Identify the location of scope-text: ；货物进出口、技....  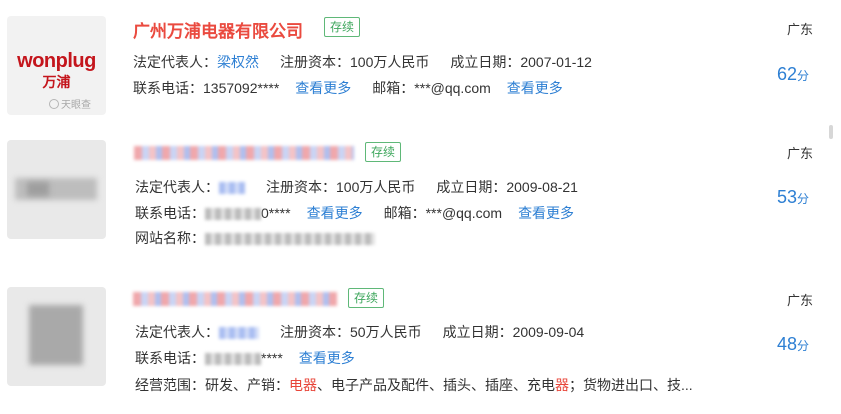
(631, 385).